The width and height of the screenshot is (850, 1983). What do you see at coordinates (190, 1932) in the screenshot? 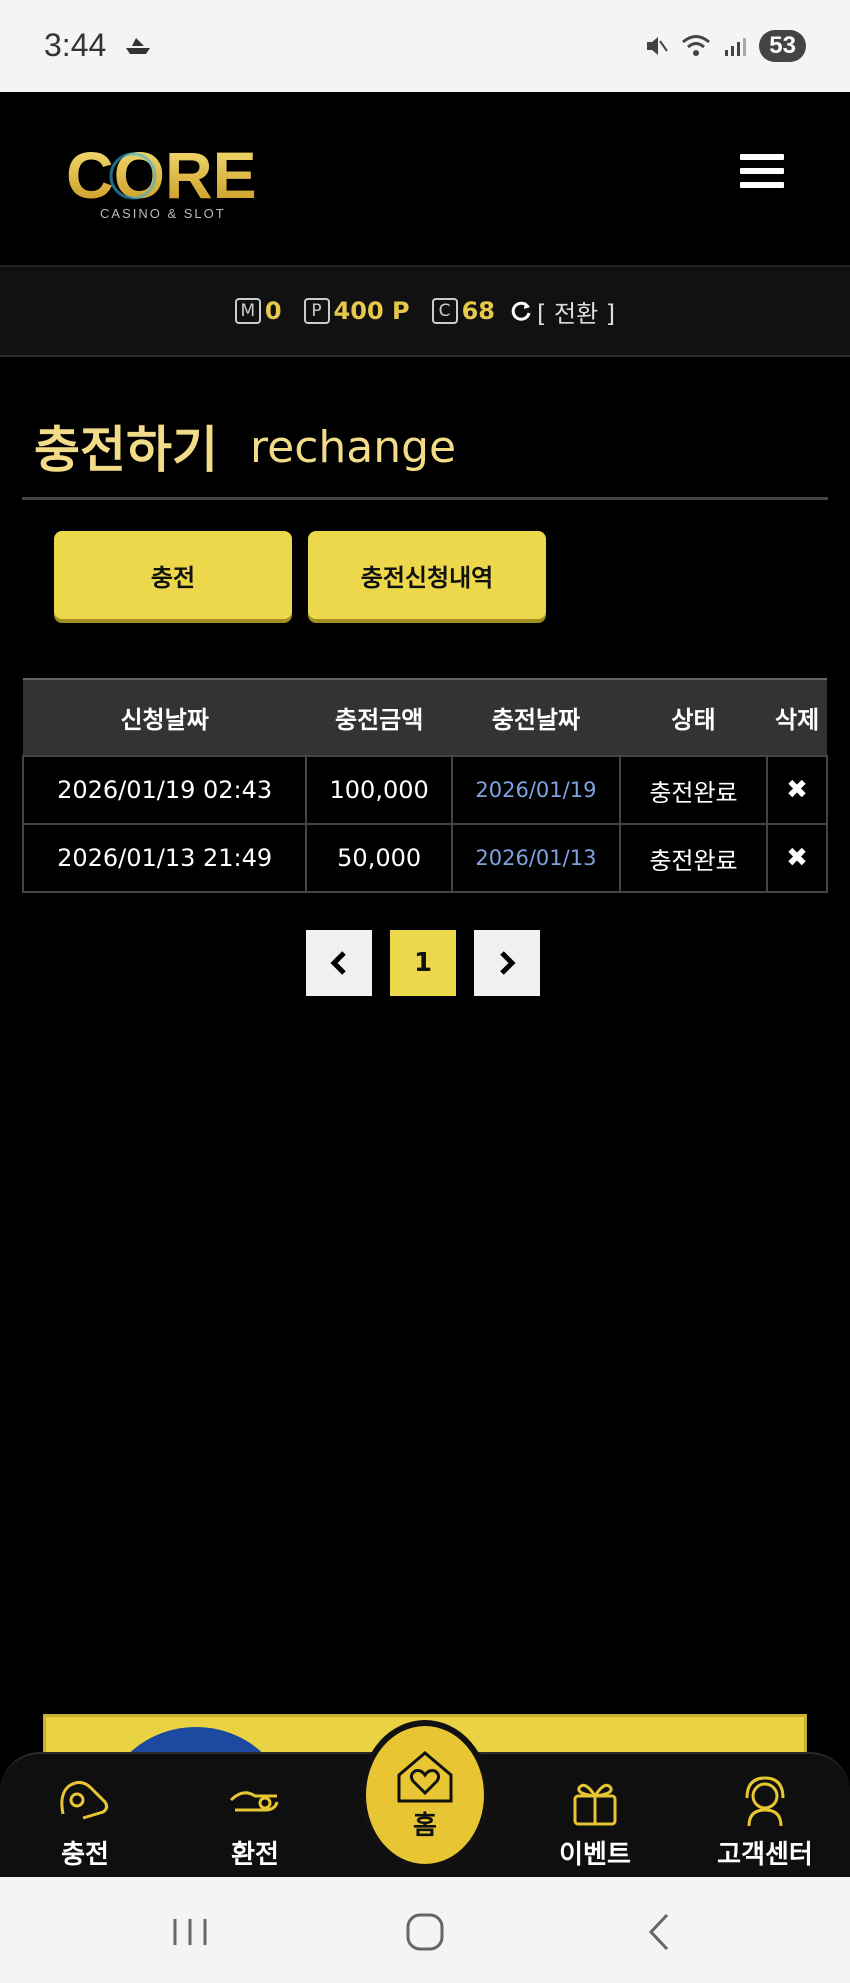
I see `recent-apps-icon` at bounding box center [190, 1932].